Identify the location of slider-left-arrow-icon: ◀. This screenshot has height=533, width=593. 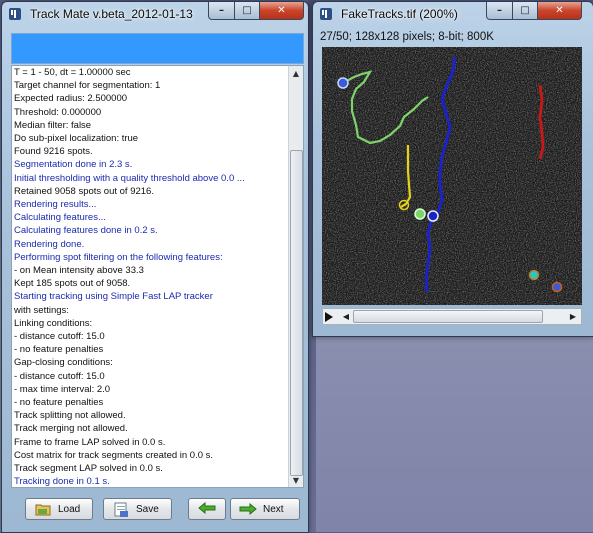
(346, 316).